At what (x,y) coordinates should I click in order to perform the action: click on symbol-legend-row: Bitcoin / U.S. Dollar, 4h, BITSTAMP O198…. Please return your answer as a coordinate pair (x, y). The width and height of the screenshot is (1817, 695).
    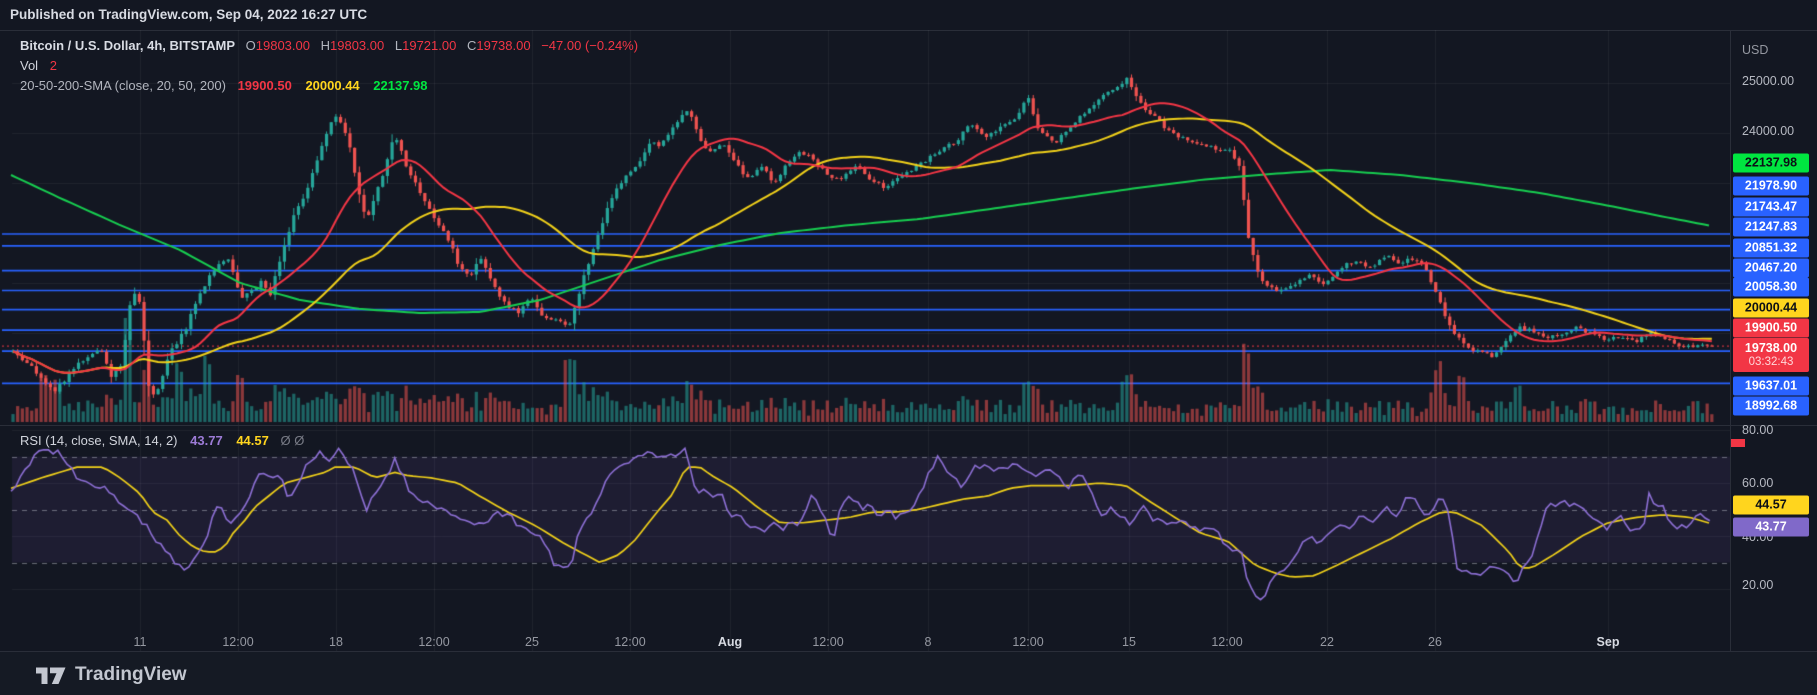
    Looking at the image, I should click on (329, 46).